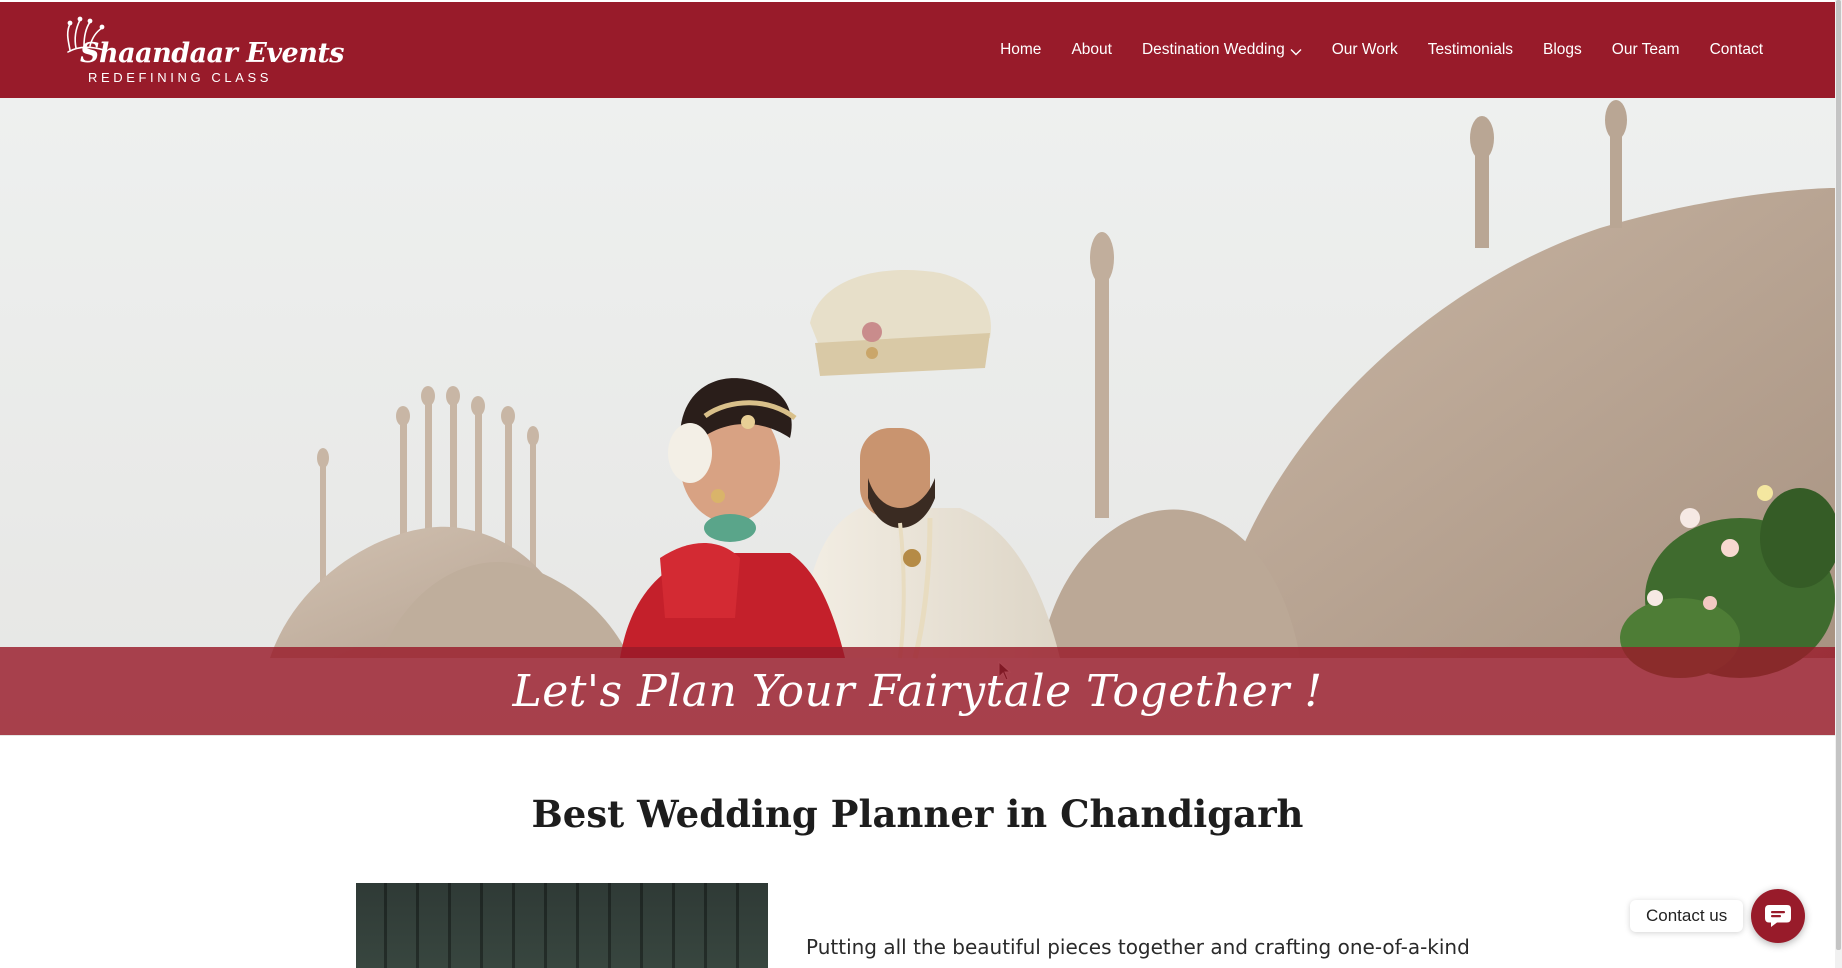 Image resolution: width=1842 pixels, height=968 pixels. I want to click on nav-item-contact: Contact, so click(1736, 50).